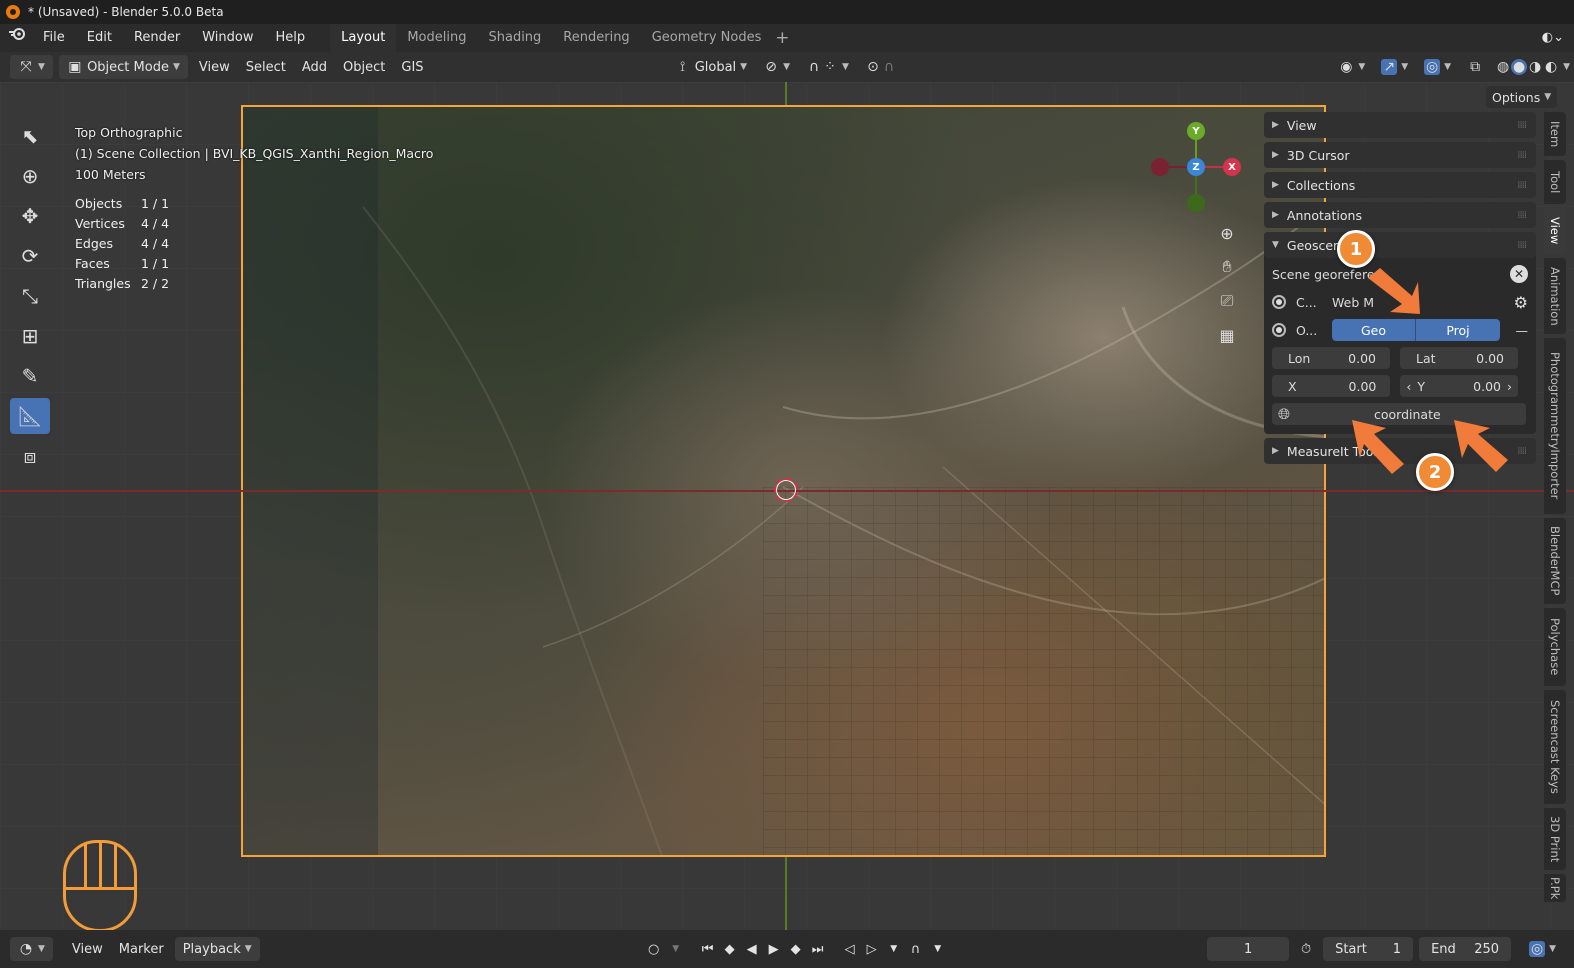 This screenshot has height=968, width=1574. I want to click on menu-render: Render, so click(157, 38).